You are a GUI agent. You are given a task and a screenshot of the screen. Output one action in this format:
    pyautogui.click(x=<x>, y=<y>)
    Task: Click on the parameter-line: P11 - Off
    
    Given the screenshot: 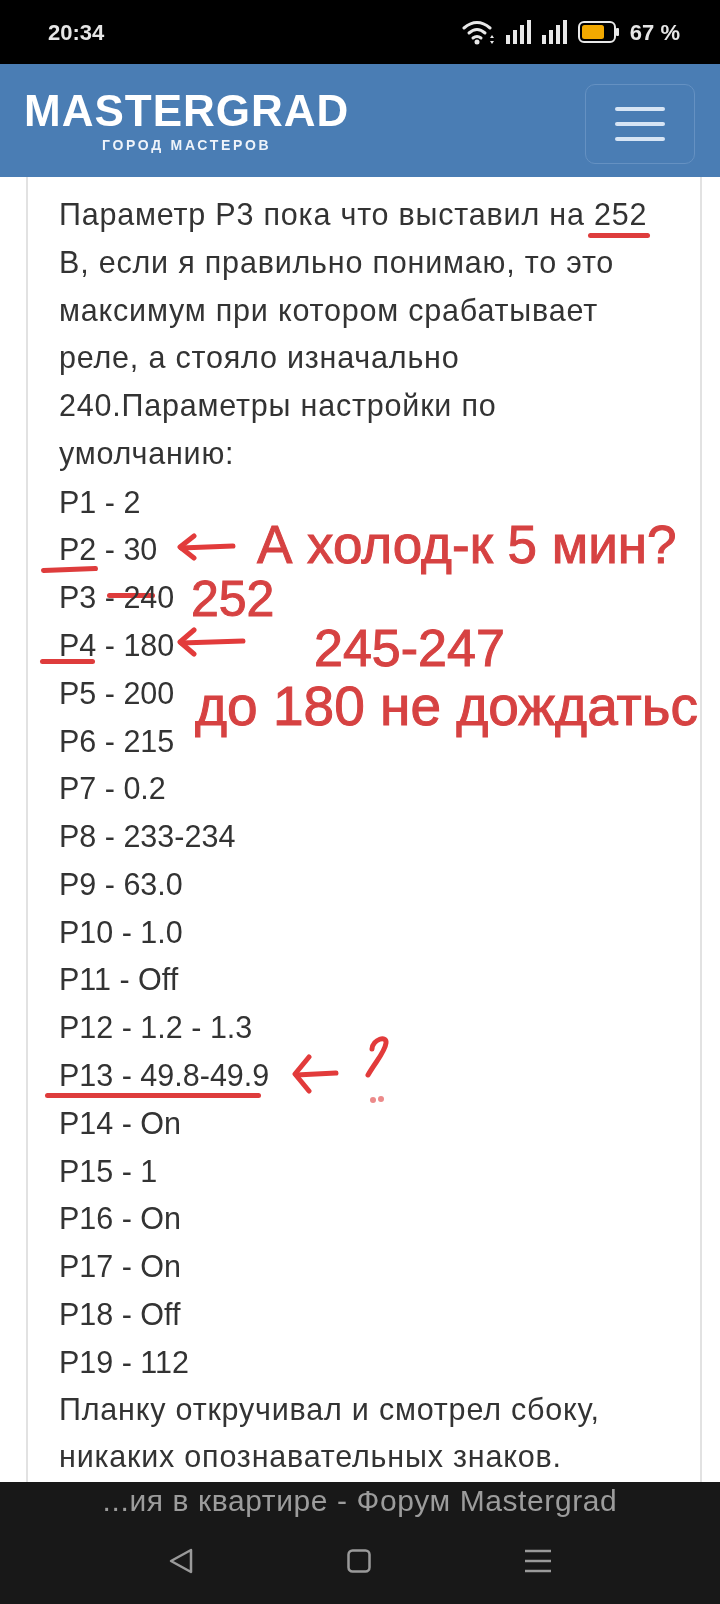 What is the action you would take?
    pyautogui.click(x=119, y=979)
    